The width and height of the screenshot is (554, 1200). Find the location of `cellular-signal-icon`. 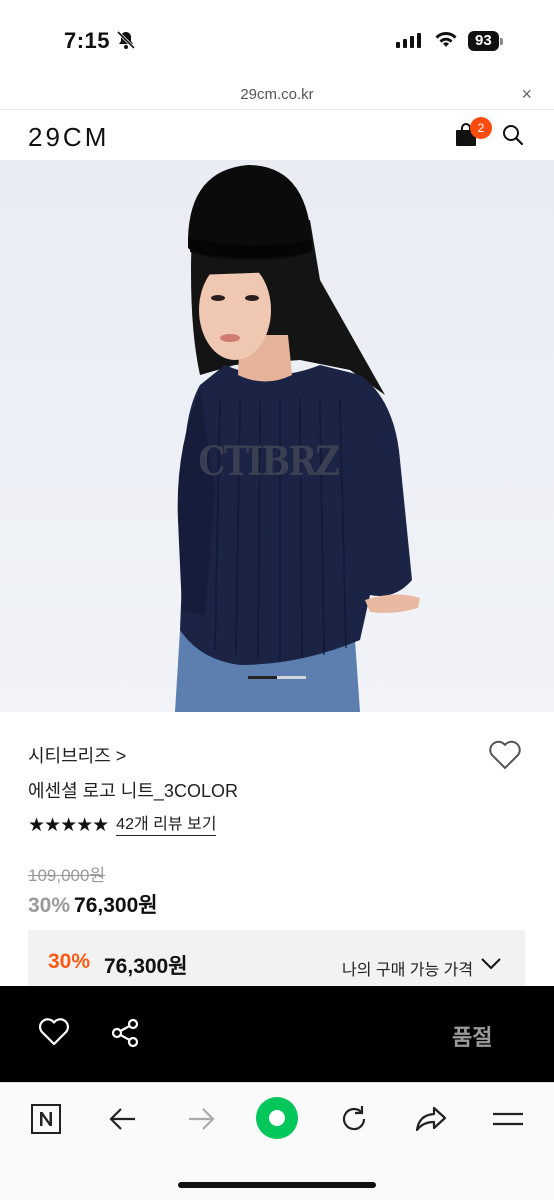

cellular-signal-icon is located at coordinates (408, 40).